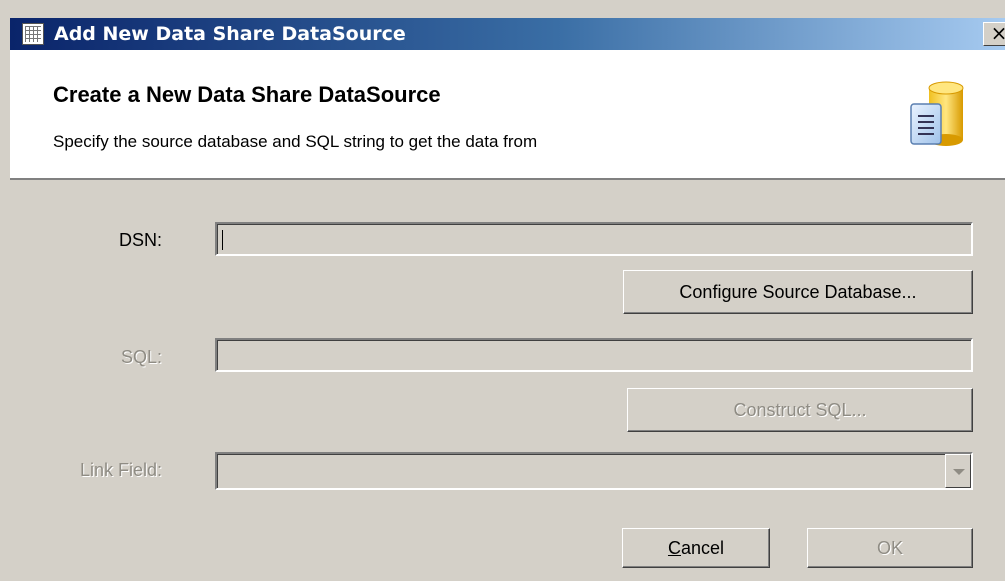 The width and height of the screenshot is (1005, 581). Describe the element at coordinates (674, 548) in the screenshot. I see `cancel-accelerator: C` at that location.